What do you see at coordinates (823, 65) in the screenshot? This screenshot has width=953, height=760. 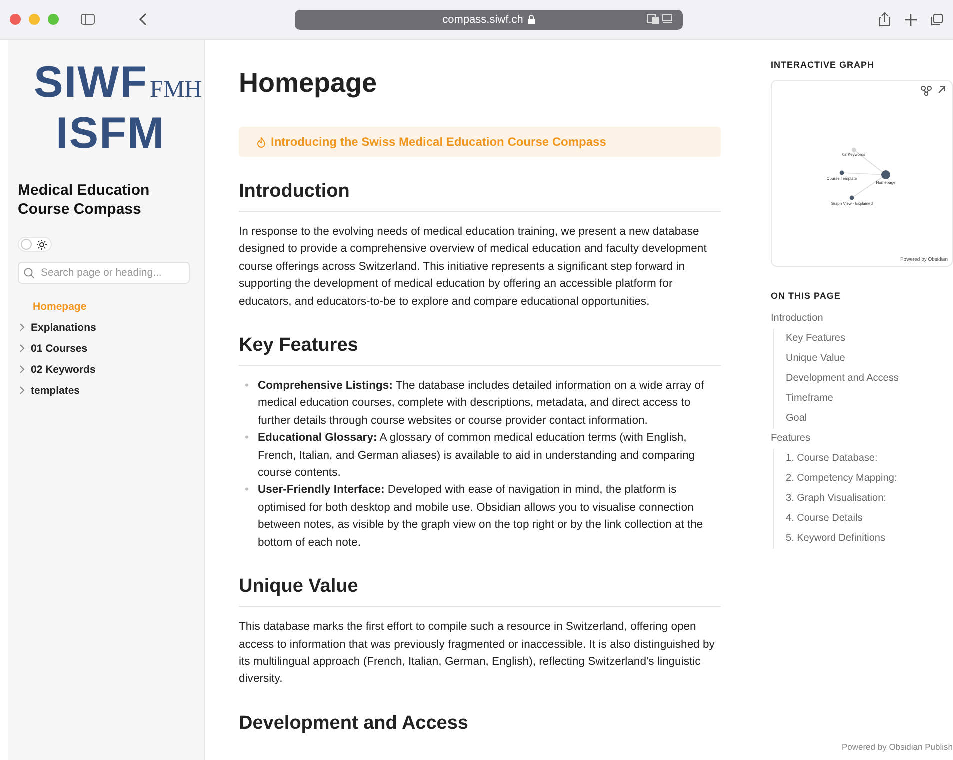 I see `section-label: INTERACTIVE GRAPH` at bounding box center [823, 65].